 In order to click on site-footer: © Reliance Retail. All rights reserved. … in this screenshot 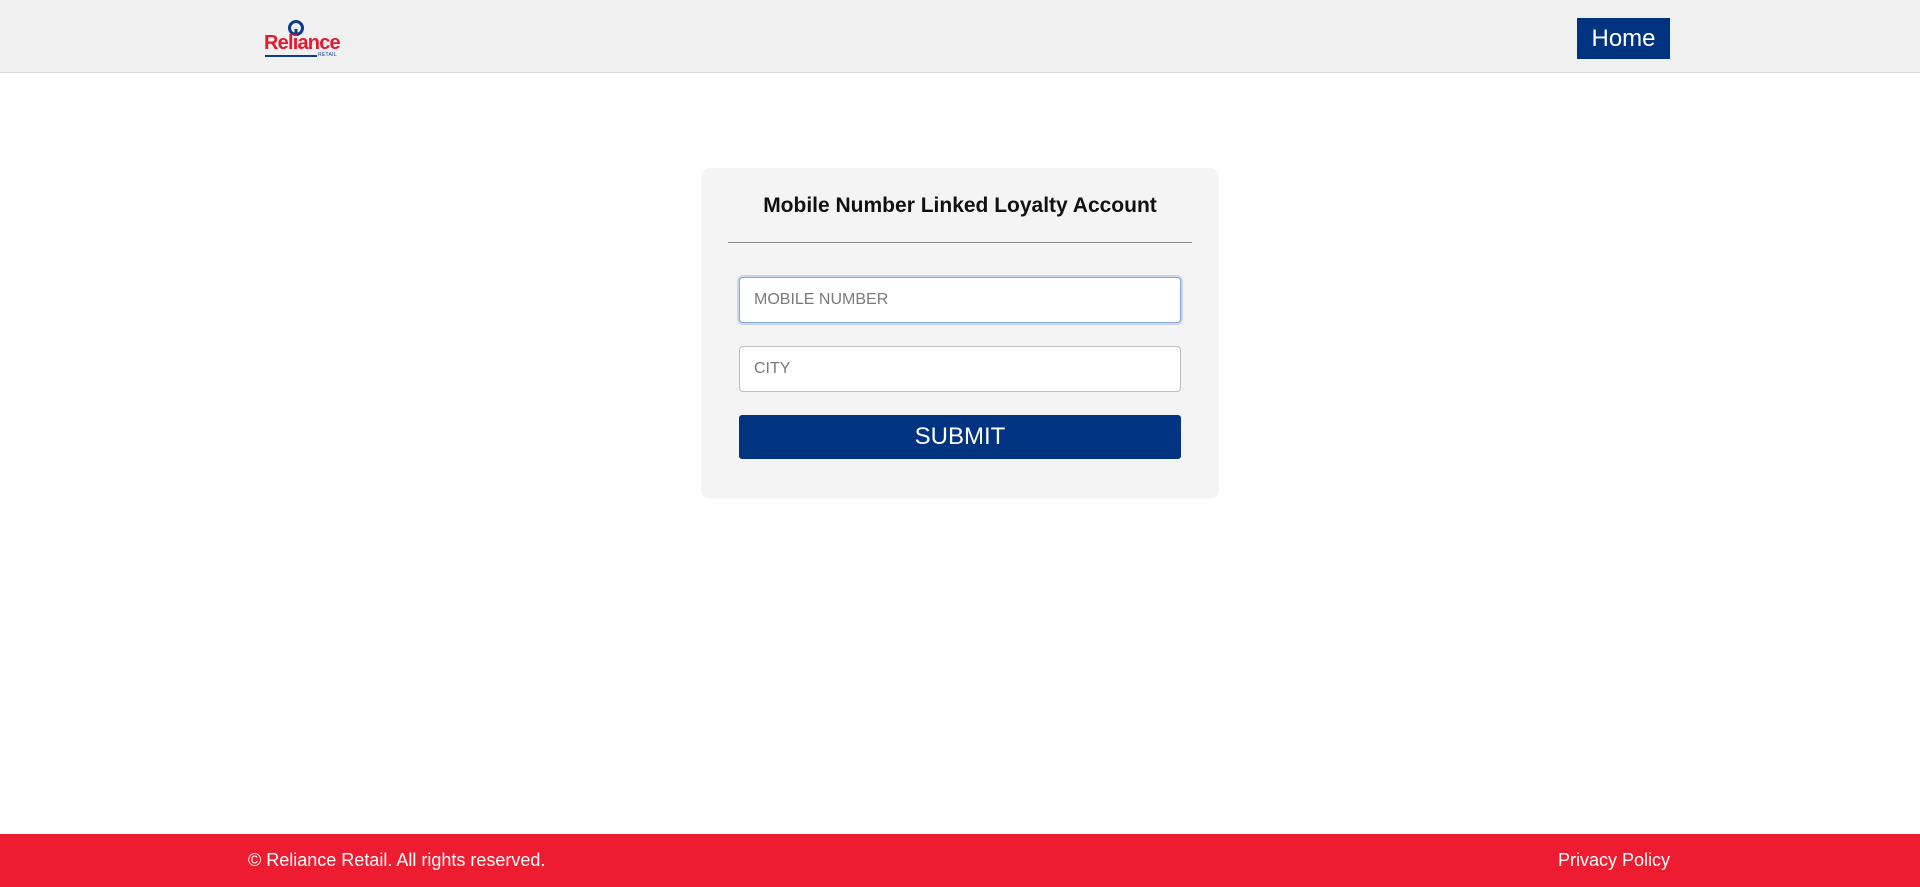, I will do `click(960, 860)`.